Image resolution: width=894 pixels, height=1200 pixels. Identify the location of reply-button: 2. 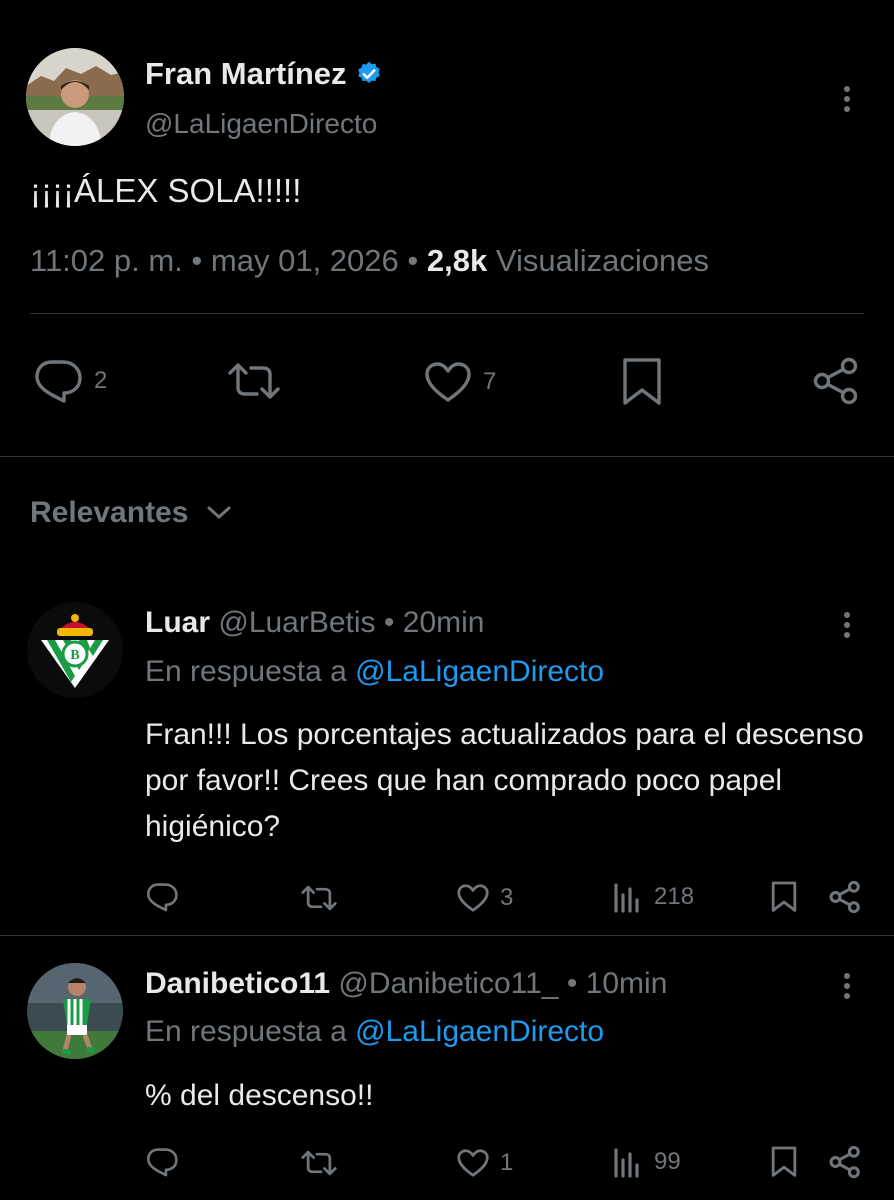
(69, 381).